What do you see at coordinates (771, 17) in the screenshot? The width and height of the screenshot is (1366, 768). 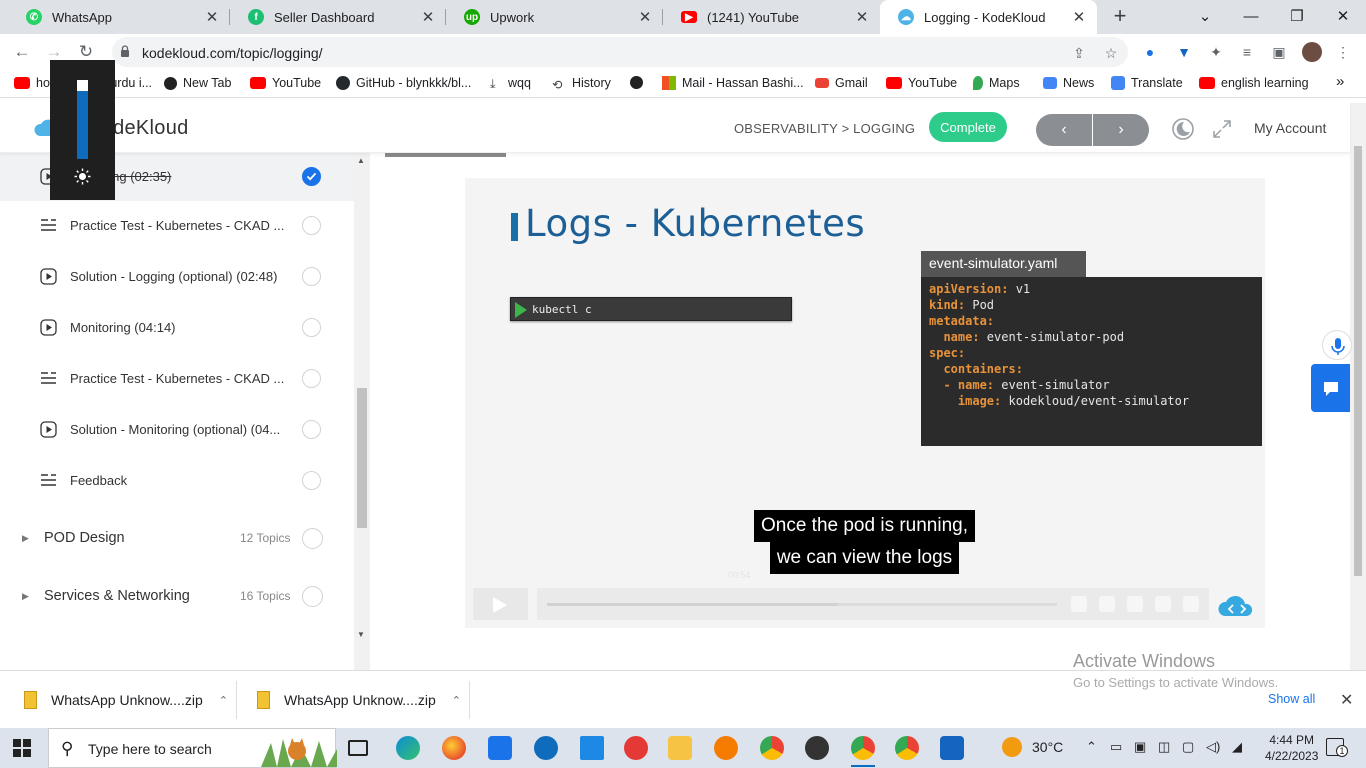 I see `tab-youtube: ▶ (1241) YouTube ✕` at bounding box center [771, 17].